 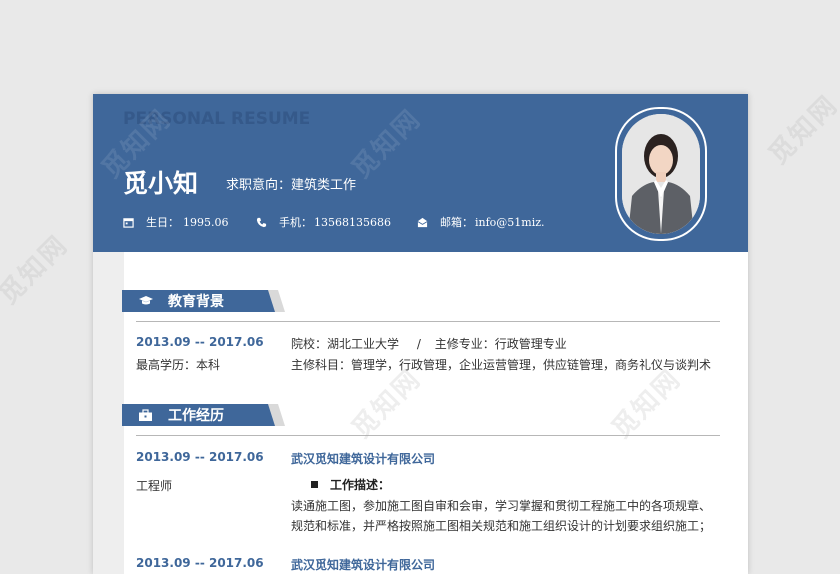 What do you see at coordinates (360, 485) in the screenshot?
I see `job-description-title: 工作描述：` at bounding box center [360, 485].